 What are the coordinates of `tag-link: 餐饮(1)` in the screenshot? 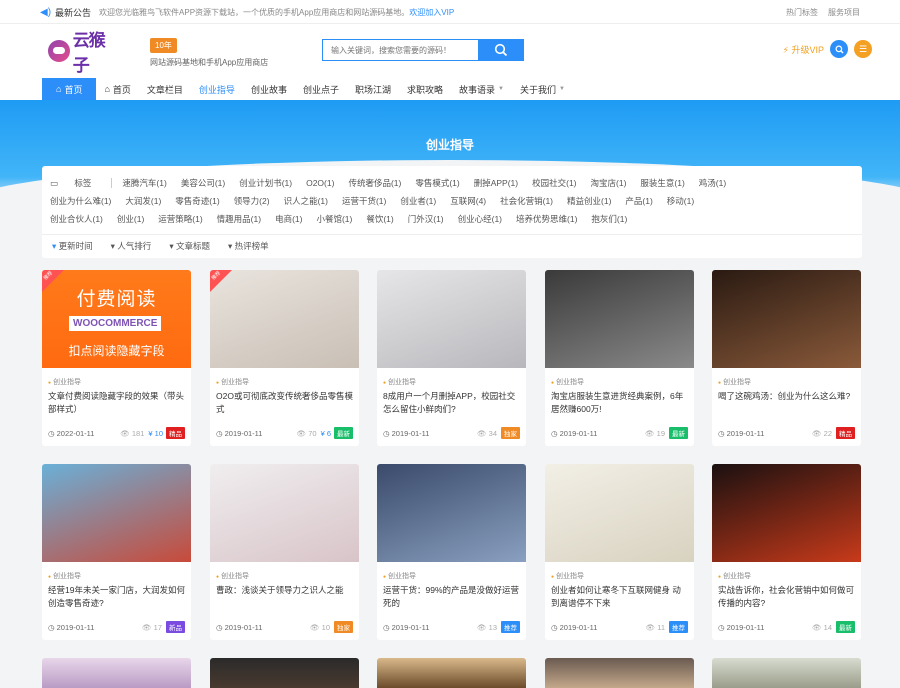 It's located at (379, 219).